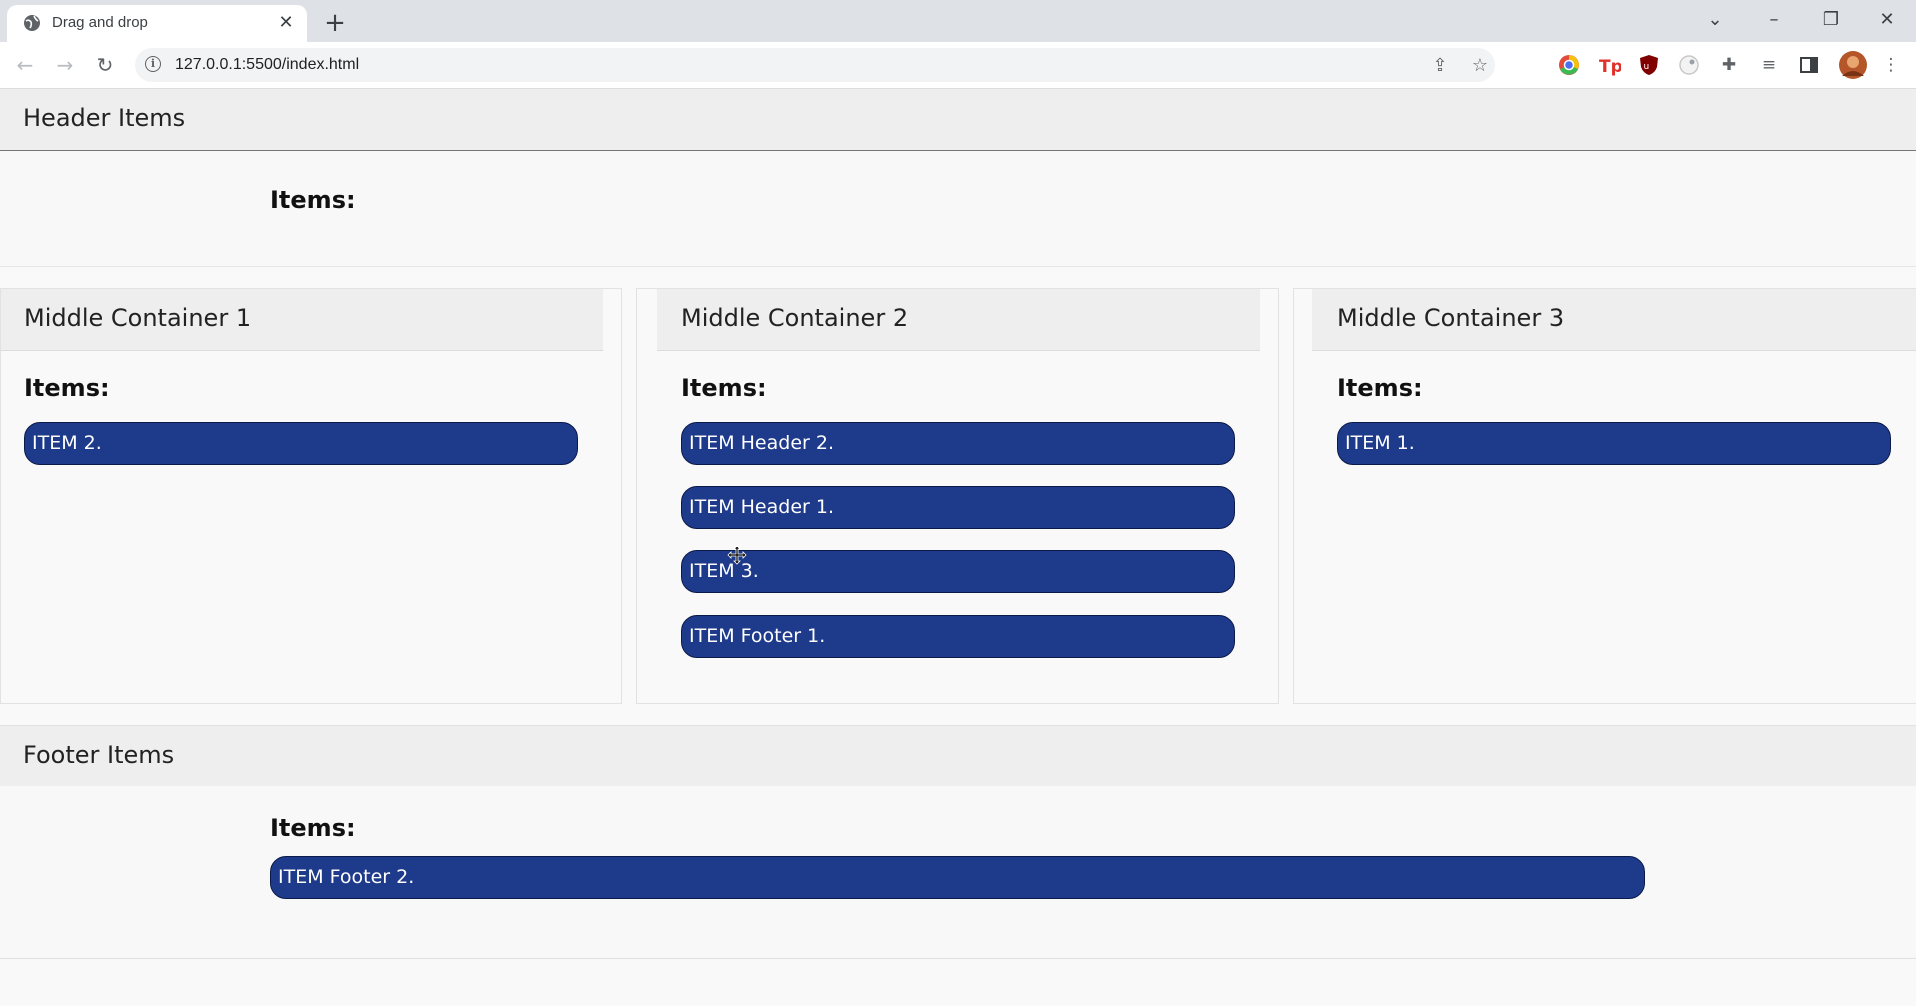 Image resolution: width=1916 pixels, height=1006 pixels. Describe the element at coordinates (99, 755) in the screenshot. I see `footer-title: Footer Items` at that location.